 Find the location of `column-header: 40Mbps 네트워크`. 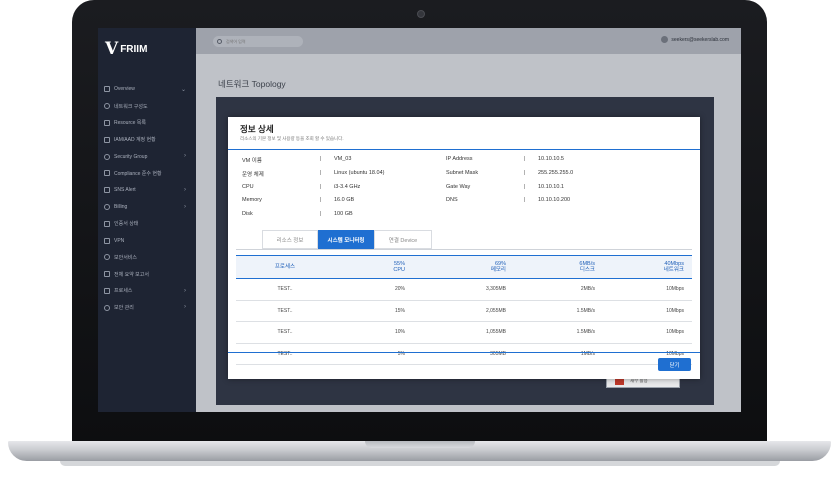

column-header: 40Mbps 네트워크 is located at coordinates (646, 267).